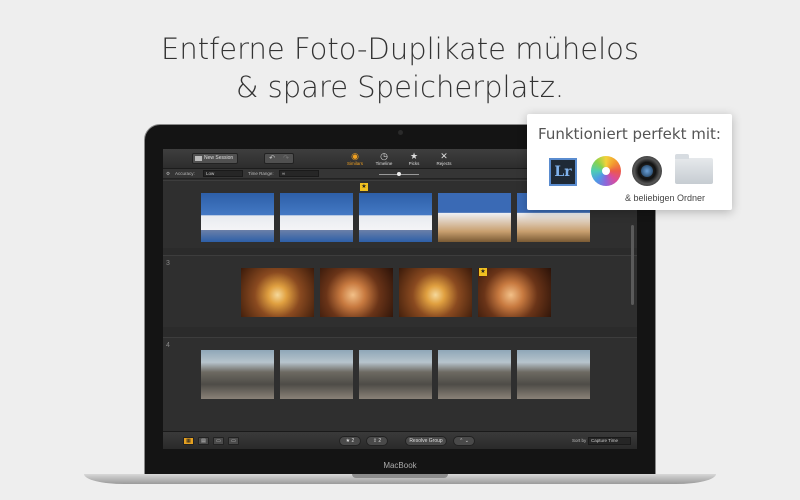 Image resolution: width=800 pixels, height=500 pixels. What do you see at coordinates (272, 158) in the screenshot?
I see `undo-button: ↶` at bounding box center [272, 158].